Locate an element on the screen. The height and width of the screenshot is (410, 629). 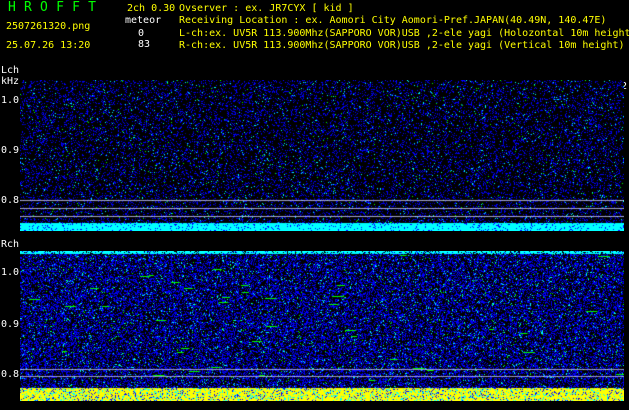
app-title: HROFFT is located at coordinates (56, 7).